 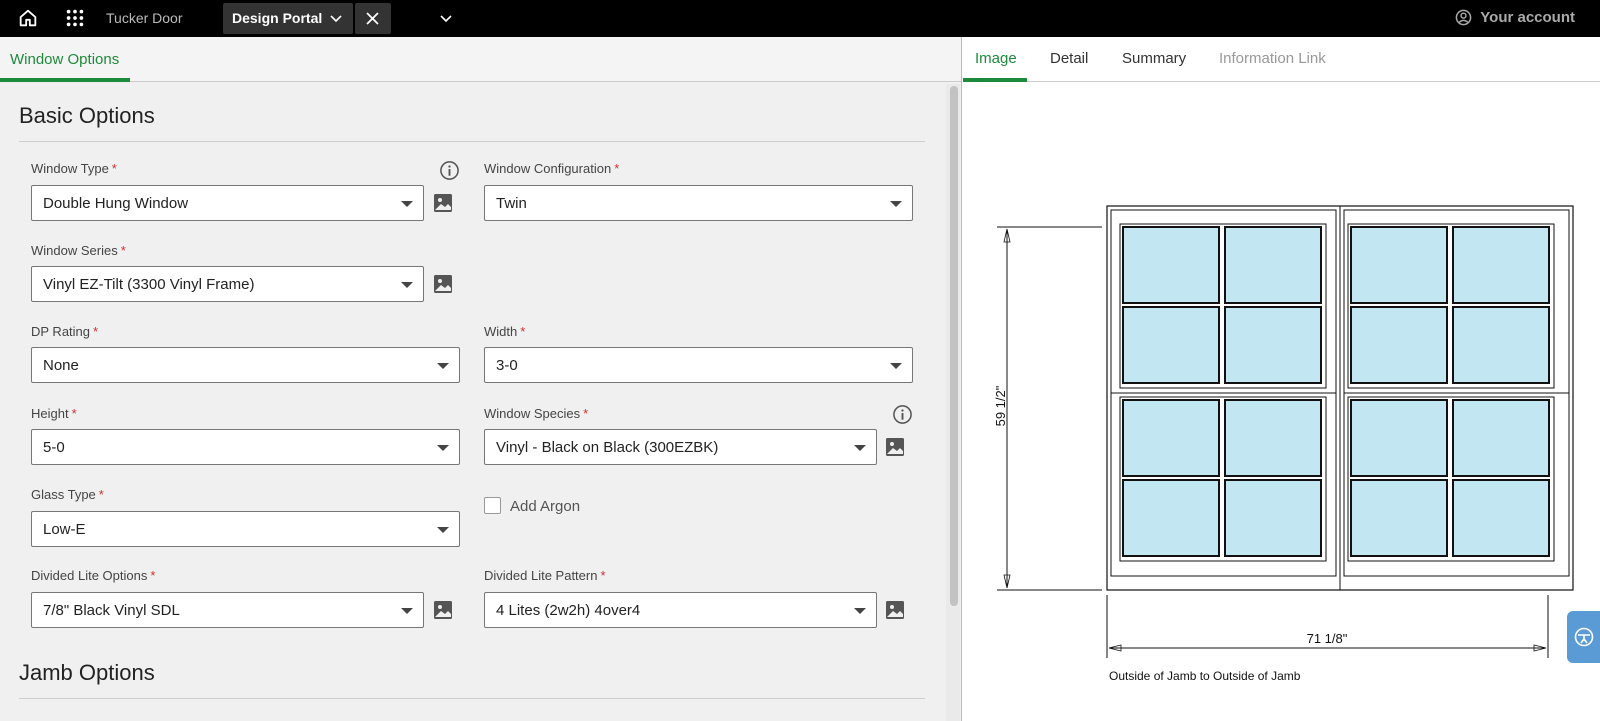 What do you see at coordinates (680, 610) in the screenshot?
I see `divided-lite-pattern-select: 4 Lites (2w2h) 4over4` at bounding box center [680, 610].